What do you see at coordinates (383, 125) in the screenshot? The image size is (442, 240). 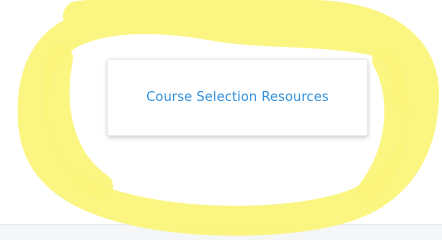 I see `highlighter-stroke-tail` at bounding box center [383, 125].